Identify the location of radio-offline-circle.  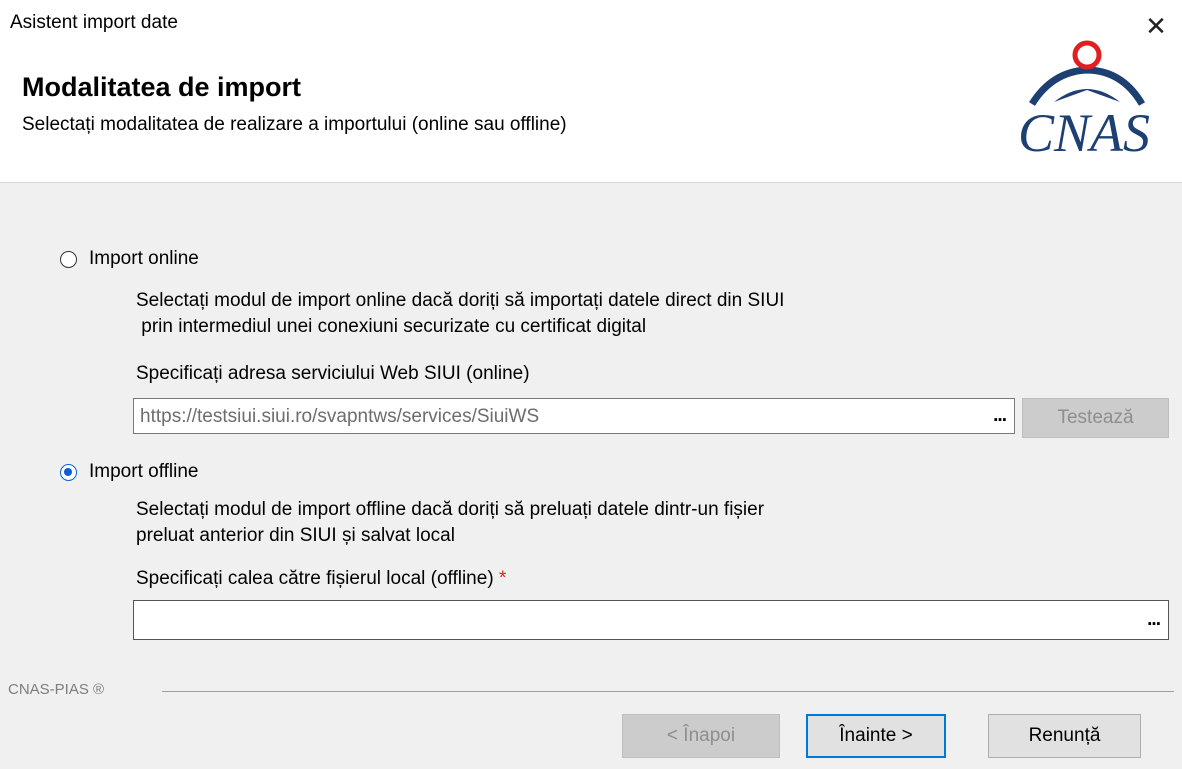
(68, 472).